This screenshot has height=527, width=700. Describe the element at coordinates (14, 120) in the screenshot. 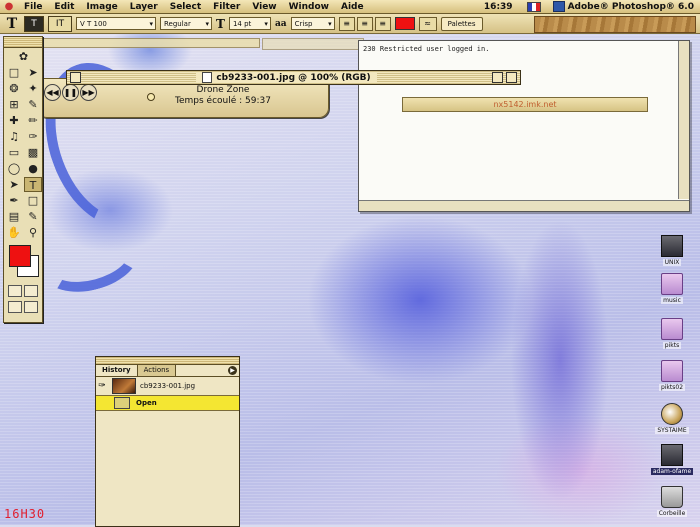

I see `healing-brush-icon: ✚` at that location.